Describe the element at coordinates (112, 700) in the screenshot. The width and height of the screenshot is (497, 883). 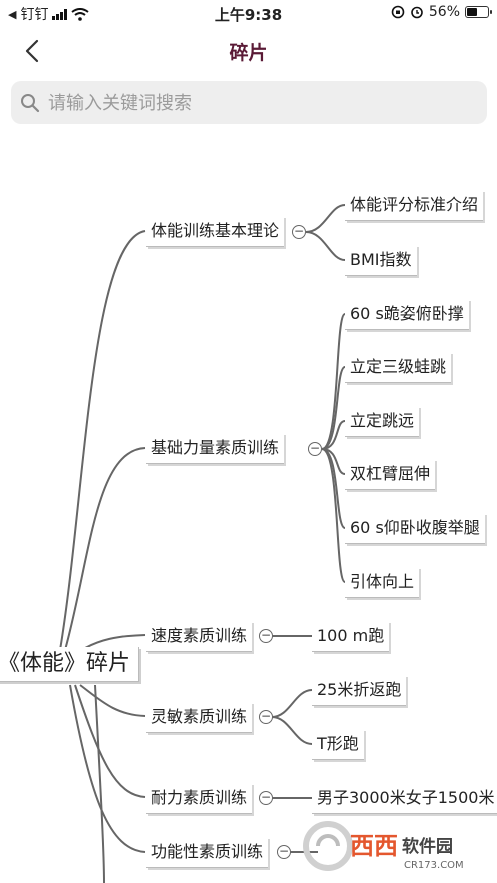
I see `edge-root-branch4` at that location.